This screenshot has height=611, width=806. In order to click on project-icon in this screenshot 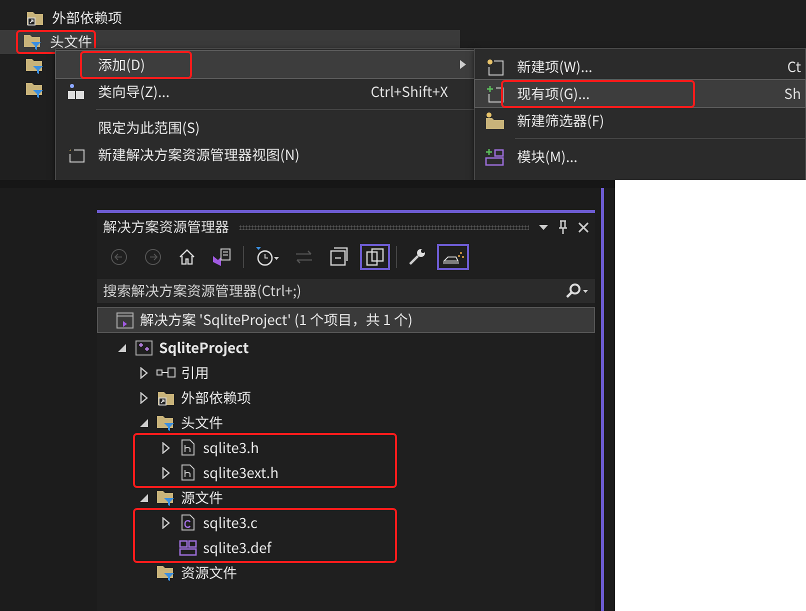, I will do `click(144, 348)`.